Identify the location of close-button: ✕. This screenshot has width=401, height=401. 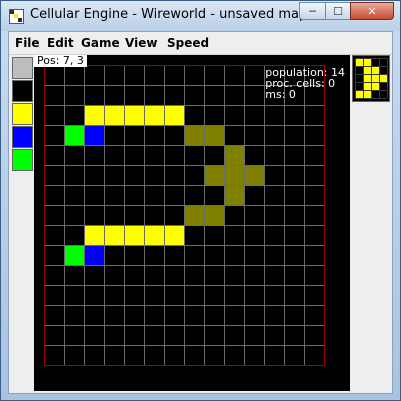
(372, 11).